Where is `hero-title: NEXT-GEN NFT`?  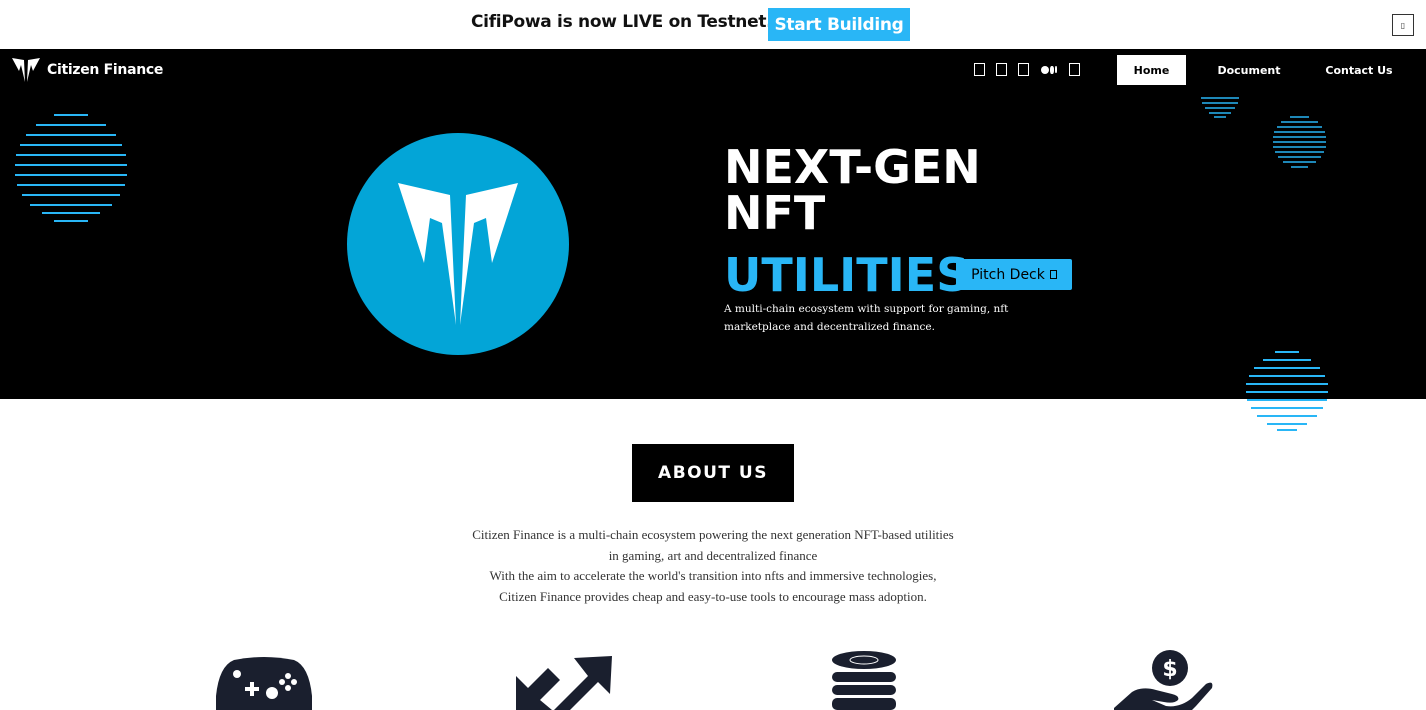 hero-title: NEXT-GEN NFT is located at coordinates (852, 190).